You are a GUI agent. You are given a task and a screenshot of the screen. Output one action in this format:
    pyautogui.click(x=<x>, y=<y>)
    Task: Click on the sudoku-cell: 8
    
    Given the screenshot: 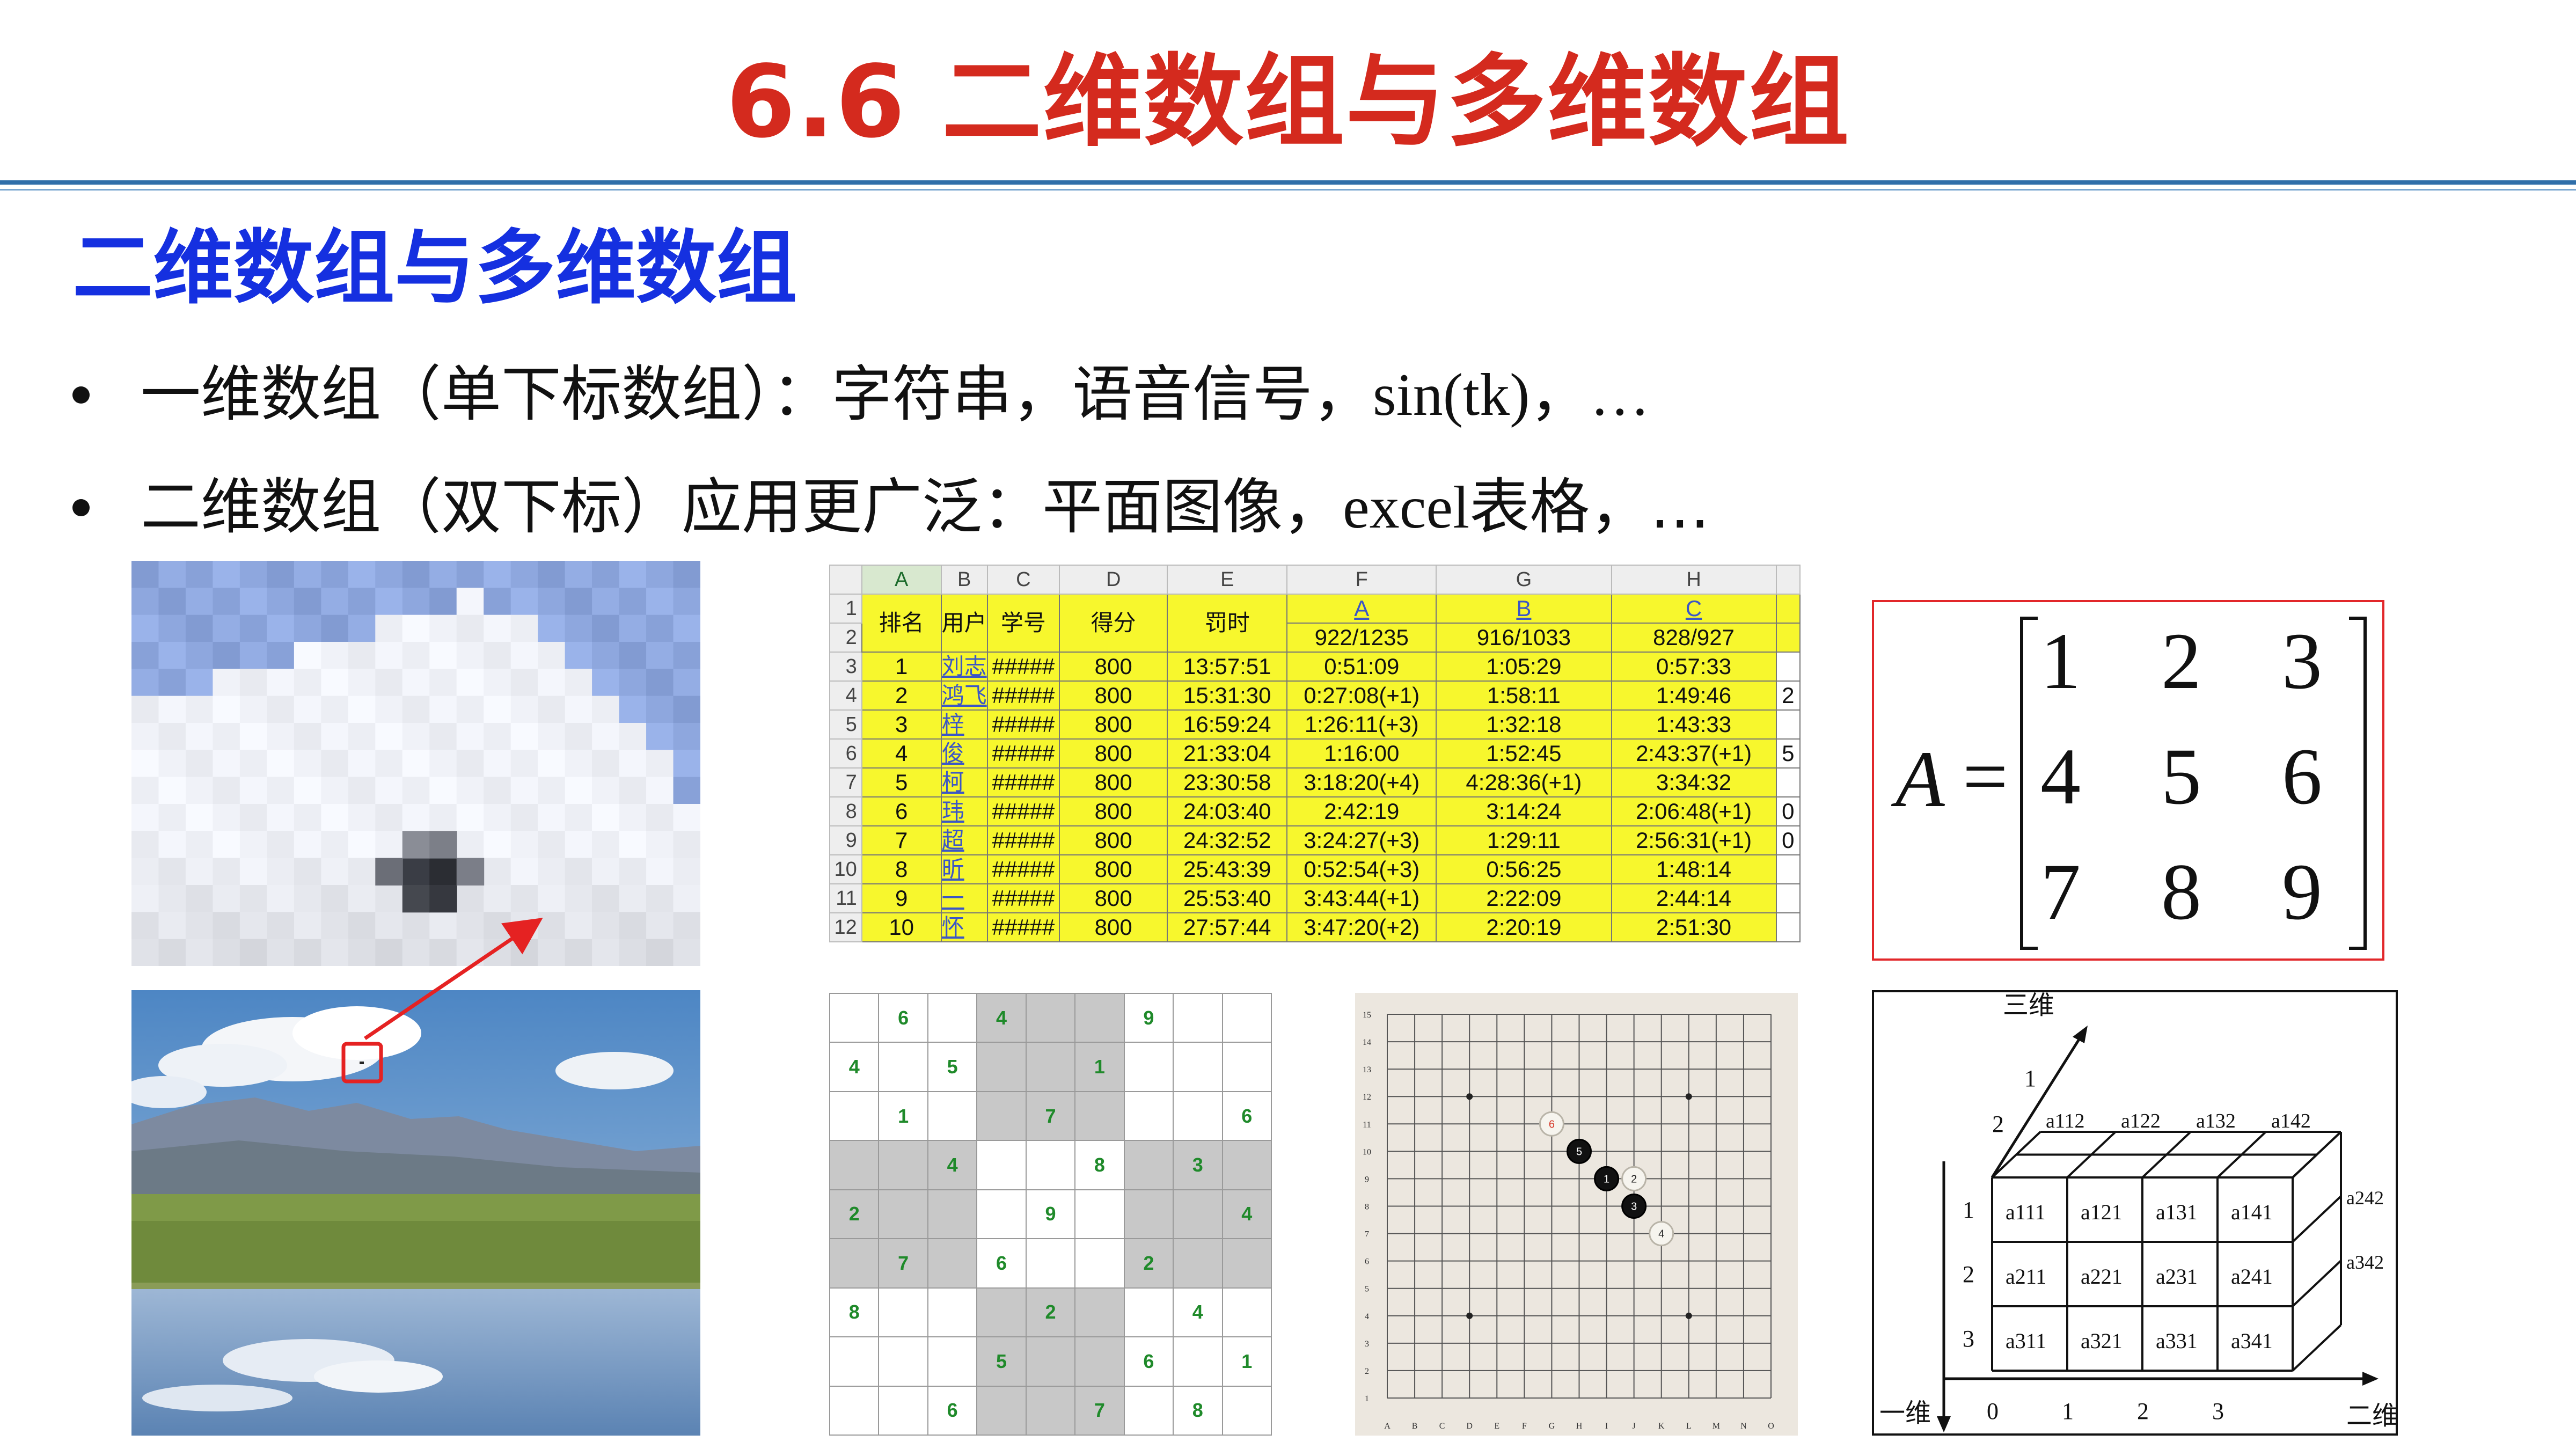 What is the action you would take?
    pyautogui.click(x=1099, y=1165)
    